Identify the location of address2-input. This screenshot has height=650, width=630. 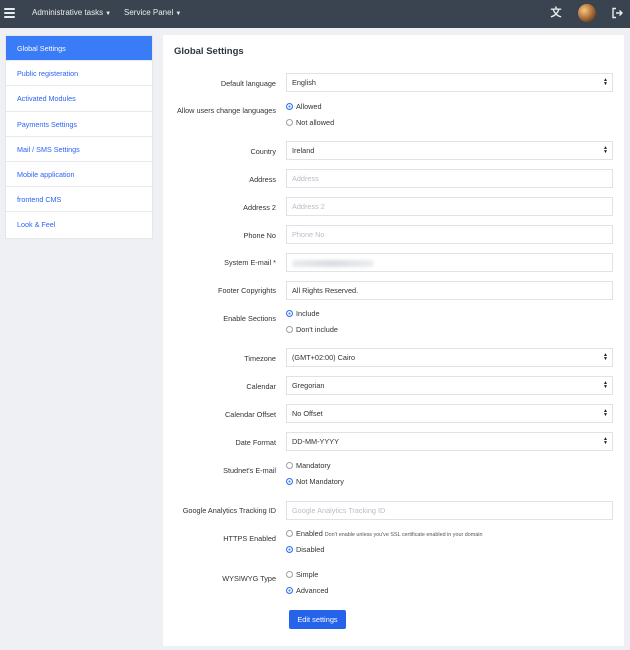
(449, 206).